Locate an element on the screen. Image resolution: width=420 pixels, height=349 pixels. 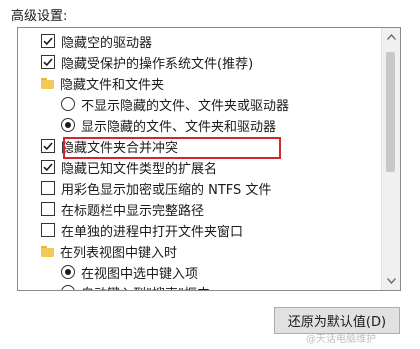
group-label: 隐藏文件和文件夹 is located at coordinates (112, 85).